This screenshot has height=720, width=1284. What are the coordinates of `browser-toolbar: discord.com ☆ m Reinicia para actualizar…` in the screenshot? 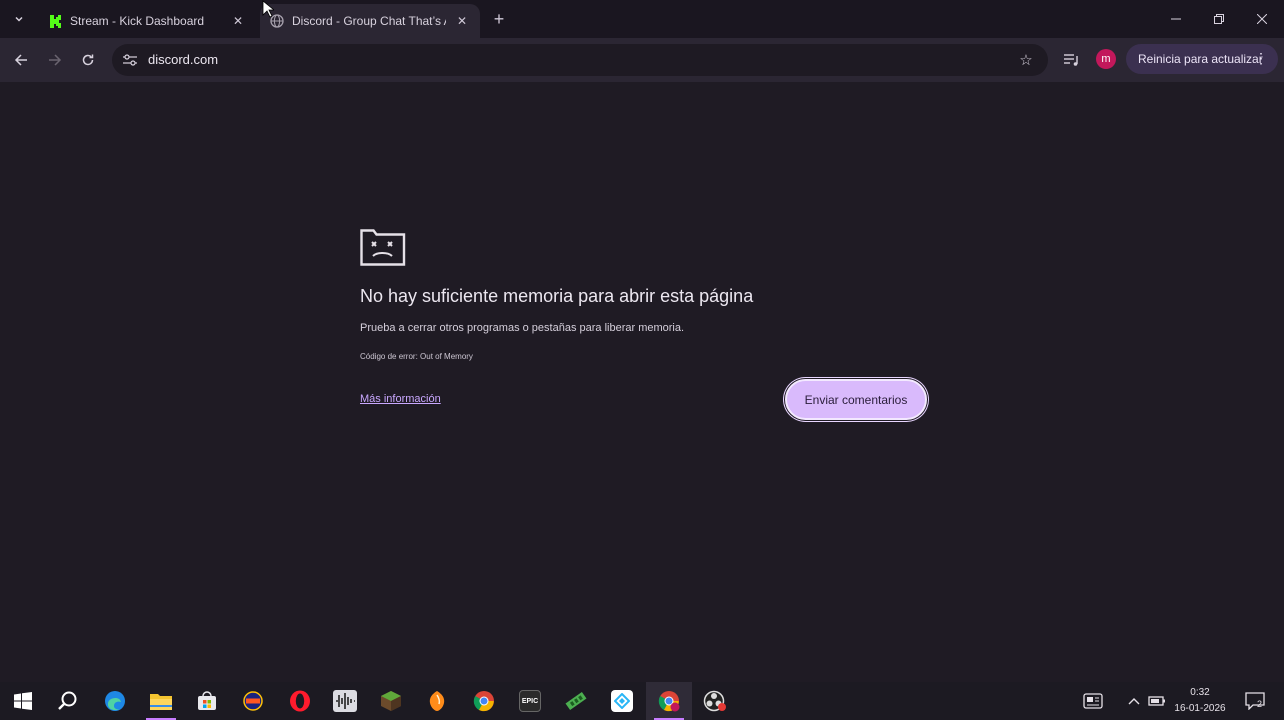 It's located at (642, 60).